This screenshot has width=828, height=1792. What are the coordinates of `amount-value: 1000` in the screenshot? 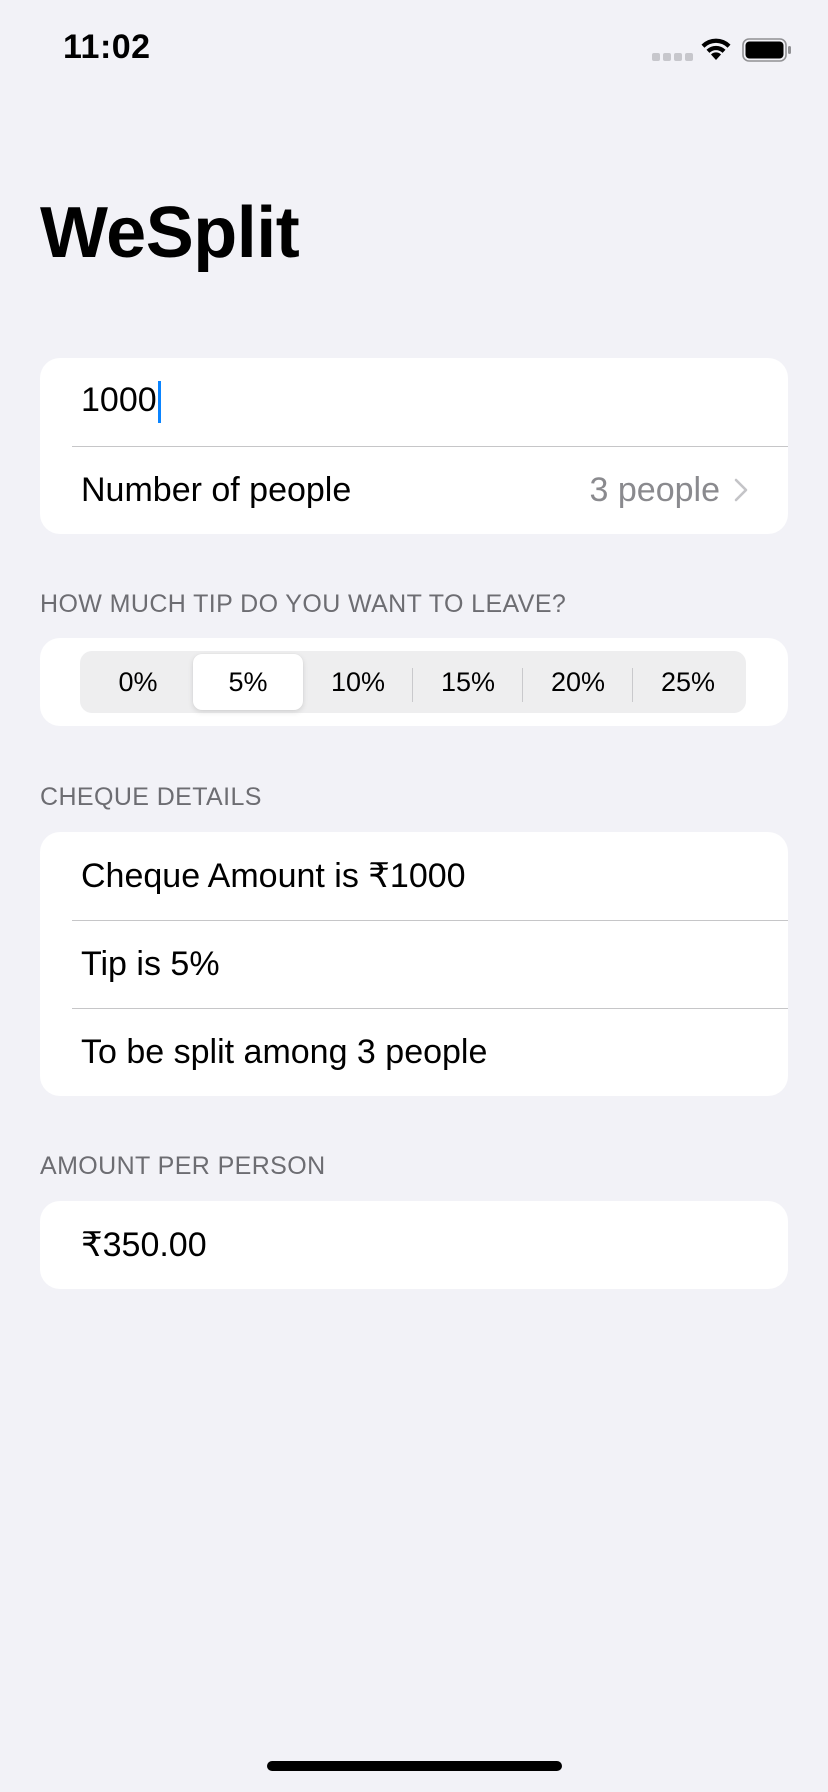 It's located at (119, 399).